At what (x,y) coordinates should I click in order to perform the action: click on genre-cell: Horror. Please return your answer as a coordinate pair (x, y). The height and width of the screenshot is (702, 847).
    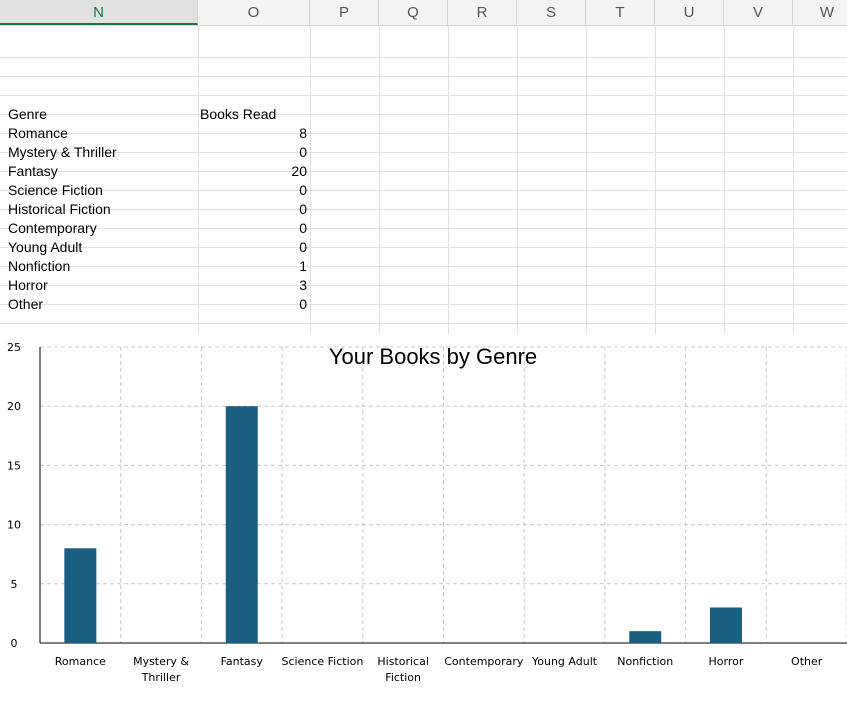
    Looking at the image, I should click on (100, 285).